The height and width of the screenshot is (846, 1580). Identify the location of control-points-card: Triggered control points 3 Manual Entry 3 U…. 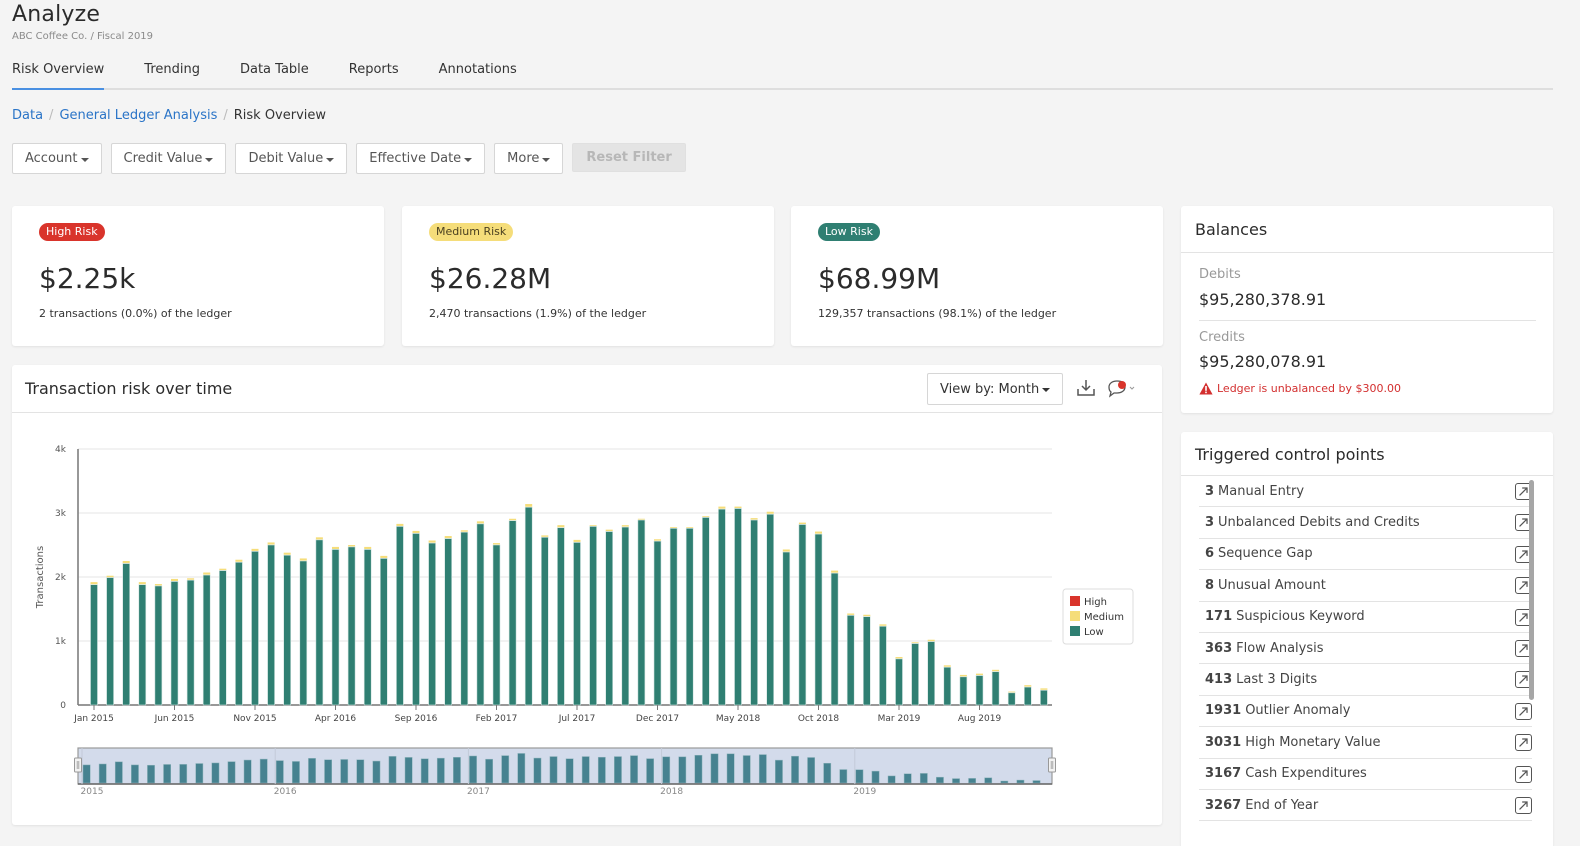
(1367, 639).